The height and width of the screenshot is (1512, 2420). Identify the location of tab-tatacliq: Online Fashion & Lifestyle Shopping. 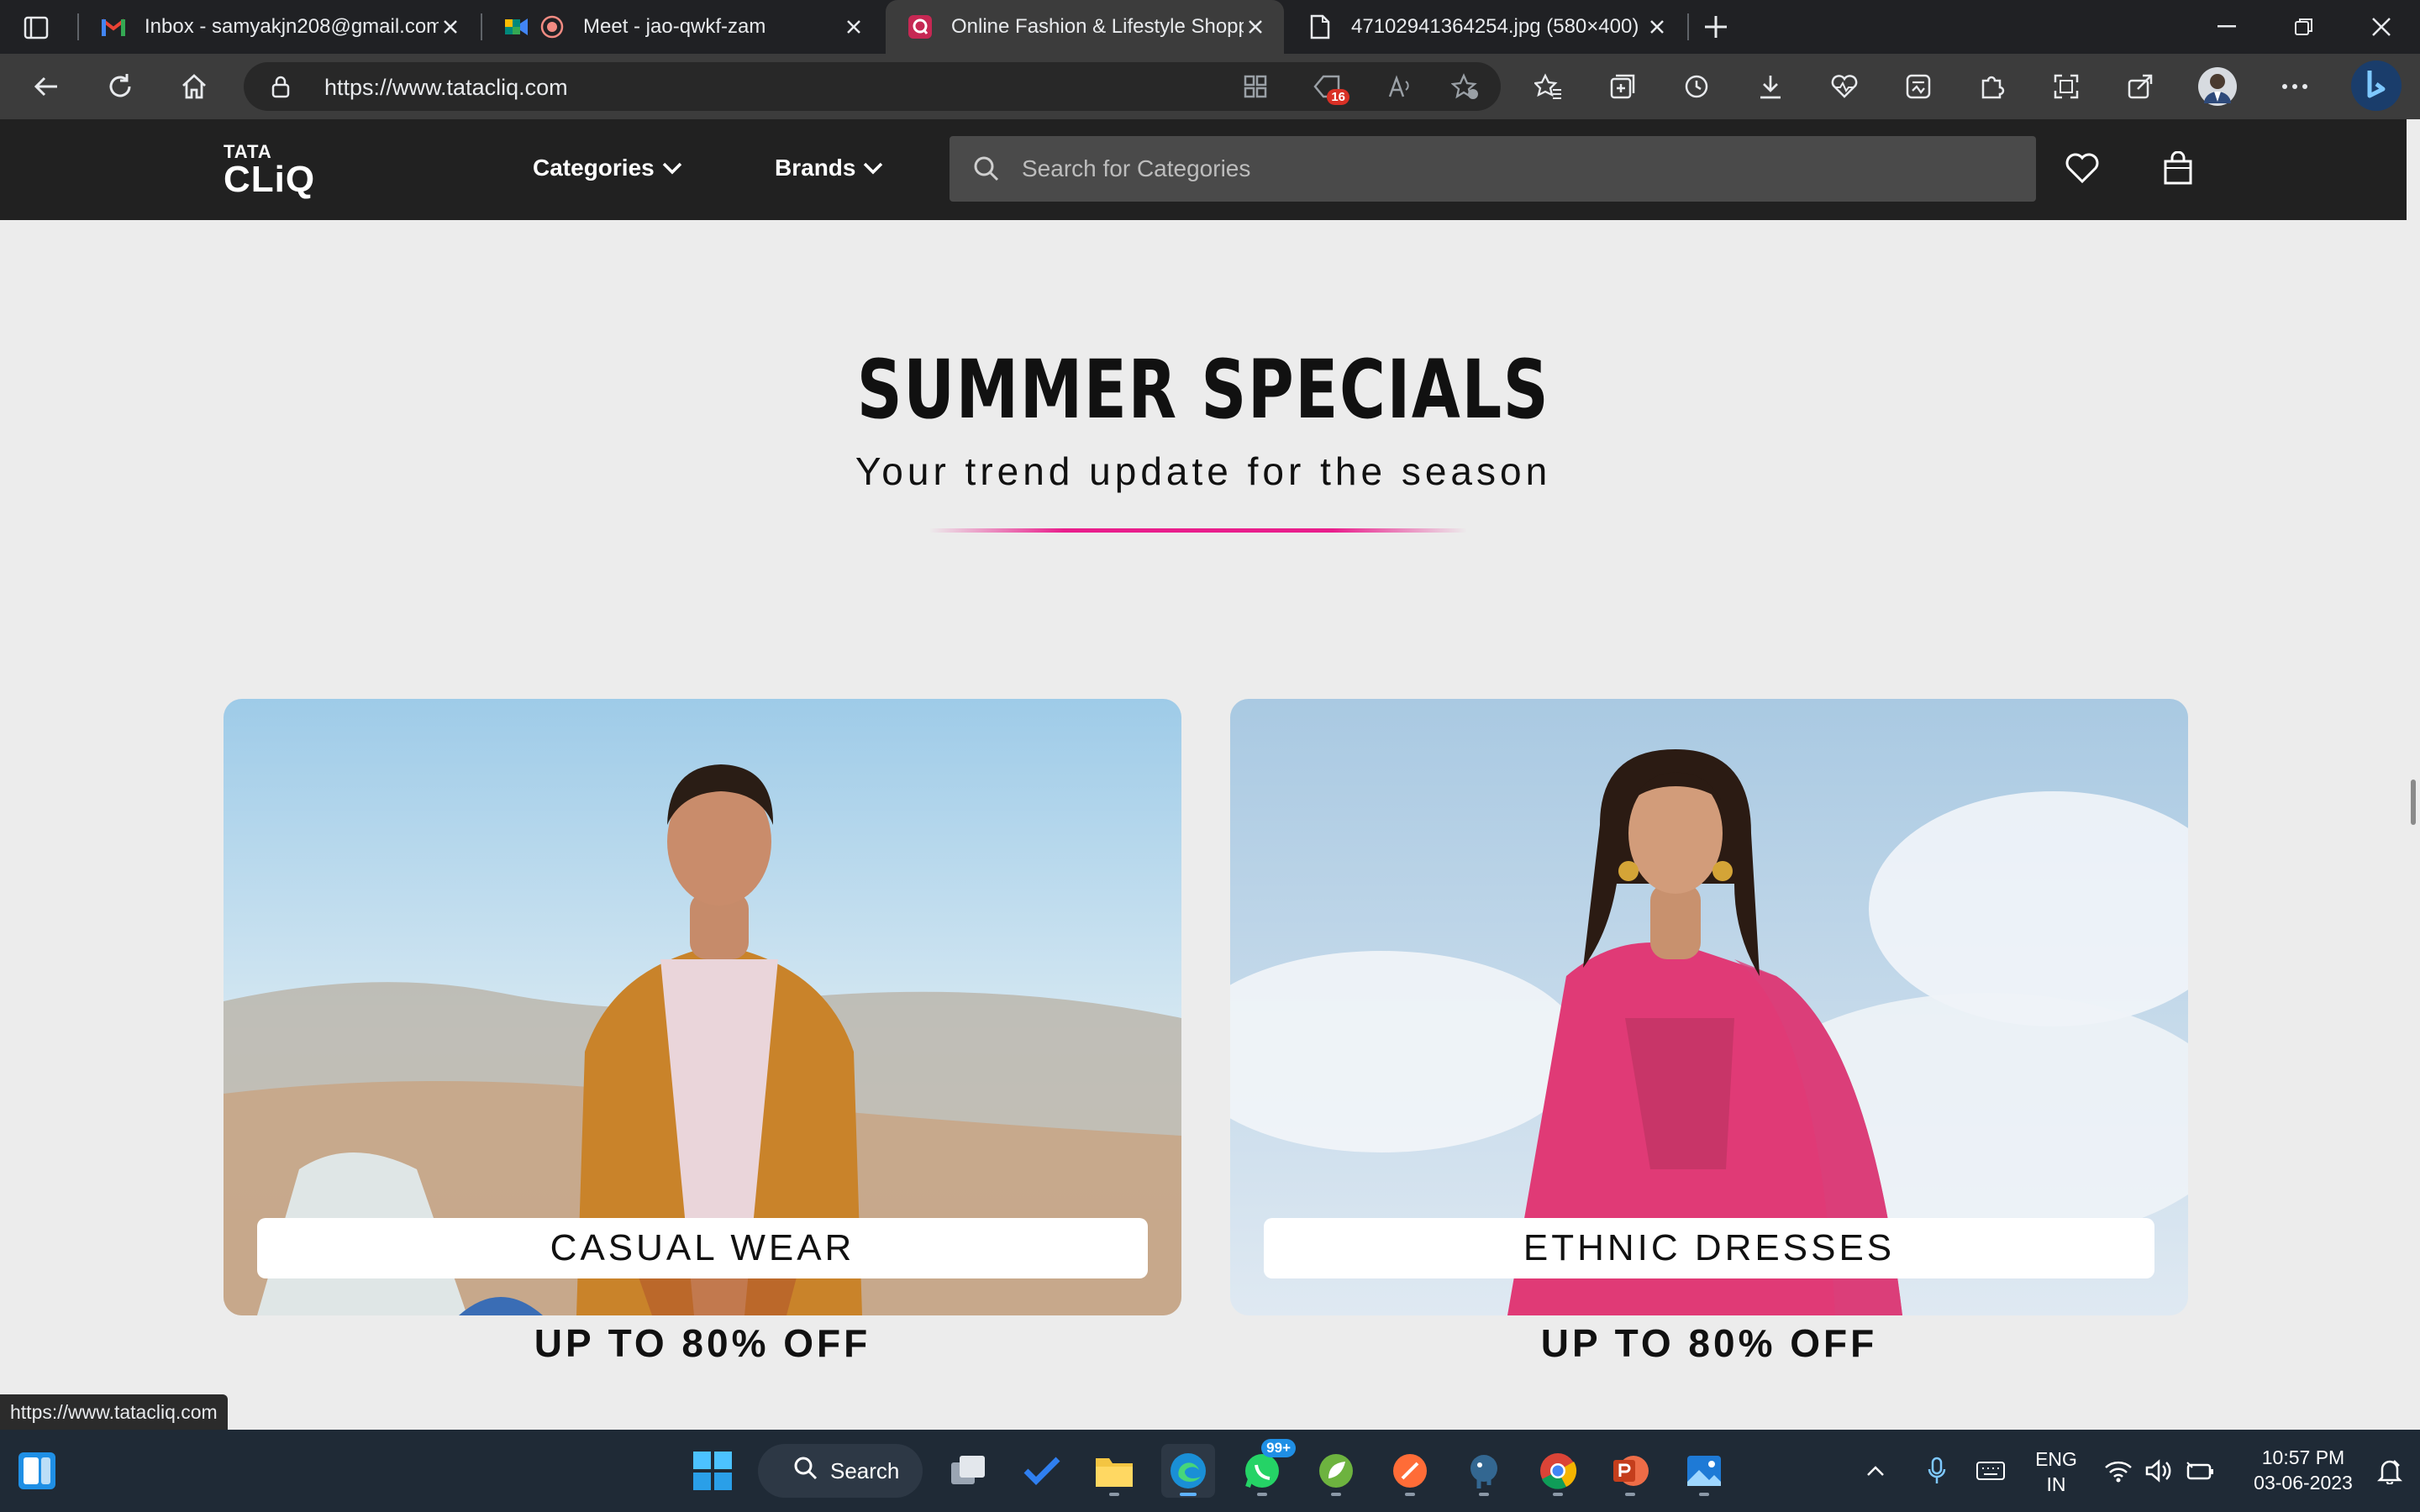
(1085, 27).